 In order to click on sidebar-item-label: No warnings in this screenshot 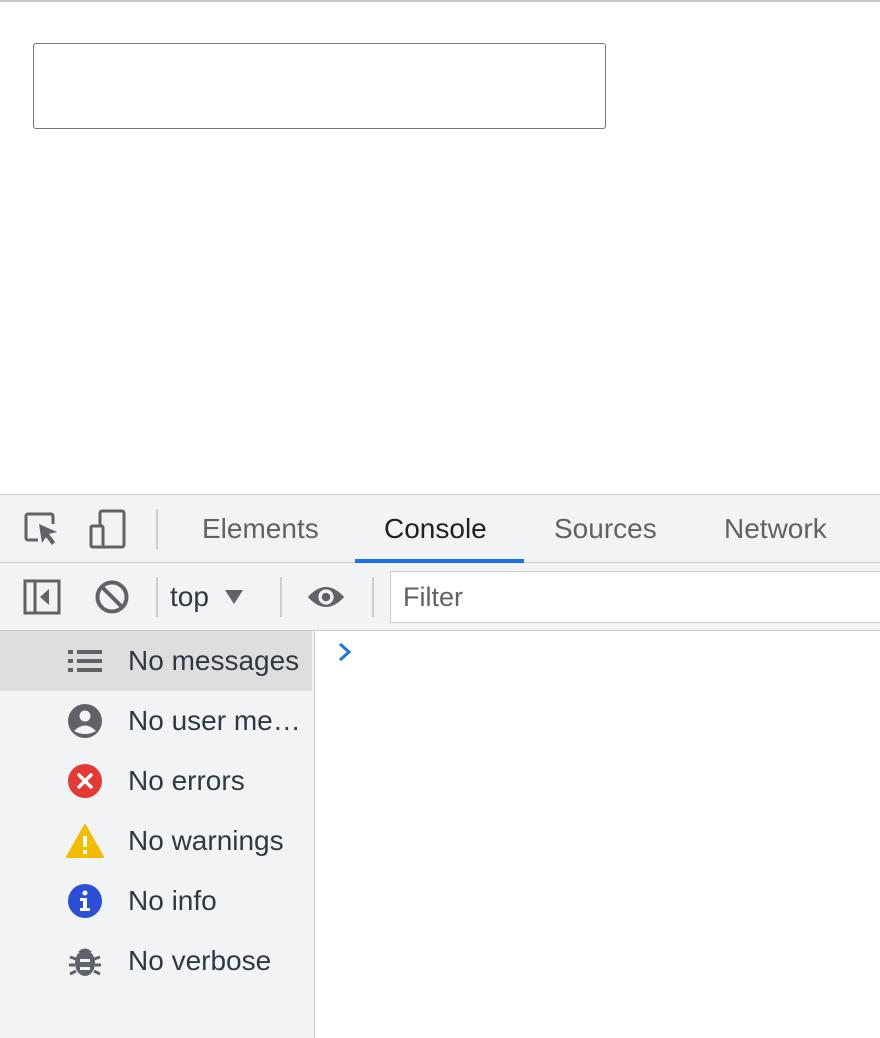, I will do `click(206, 840)`.